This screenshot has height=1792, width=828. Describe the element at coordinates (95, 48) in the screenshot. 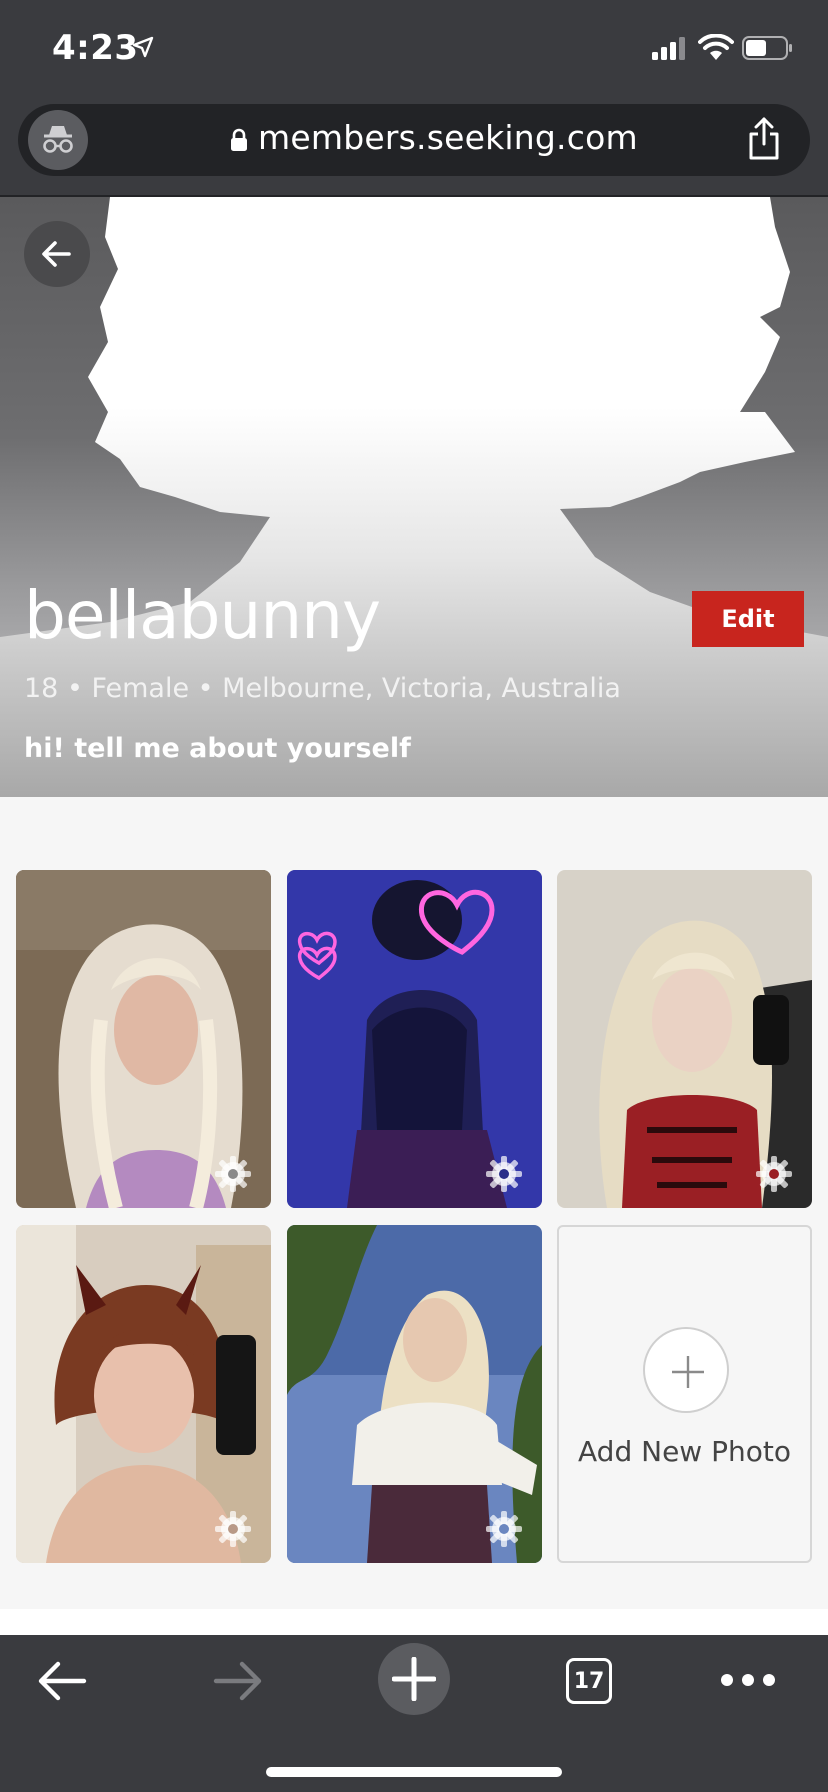

I see `status-time: 4:23` at that location.